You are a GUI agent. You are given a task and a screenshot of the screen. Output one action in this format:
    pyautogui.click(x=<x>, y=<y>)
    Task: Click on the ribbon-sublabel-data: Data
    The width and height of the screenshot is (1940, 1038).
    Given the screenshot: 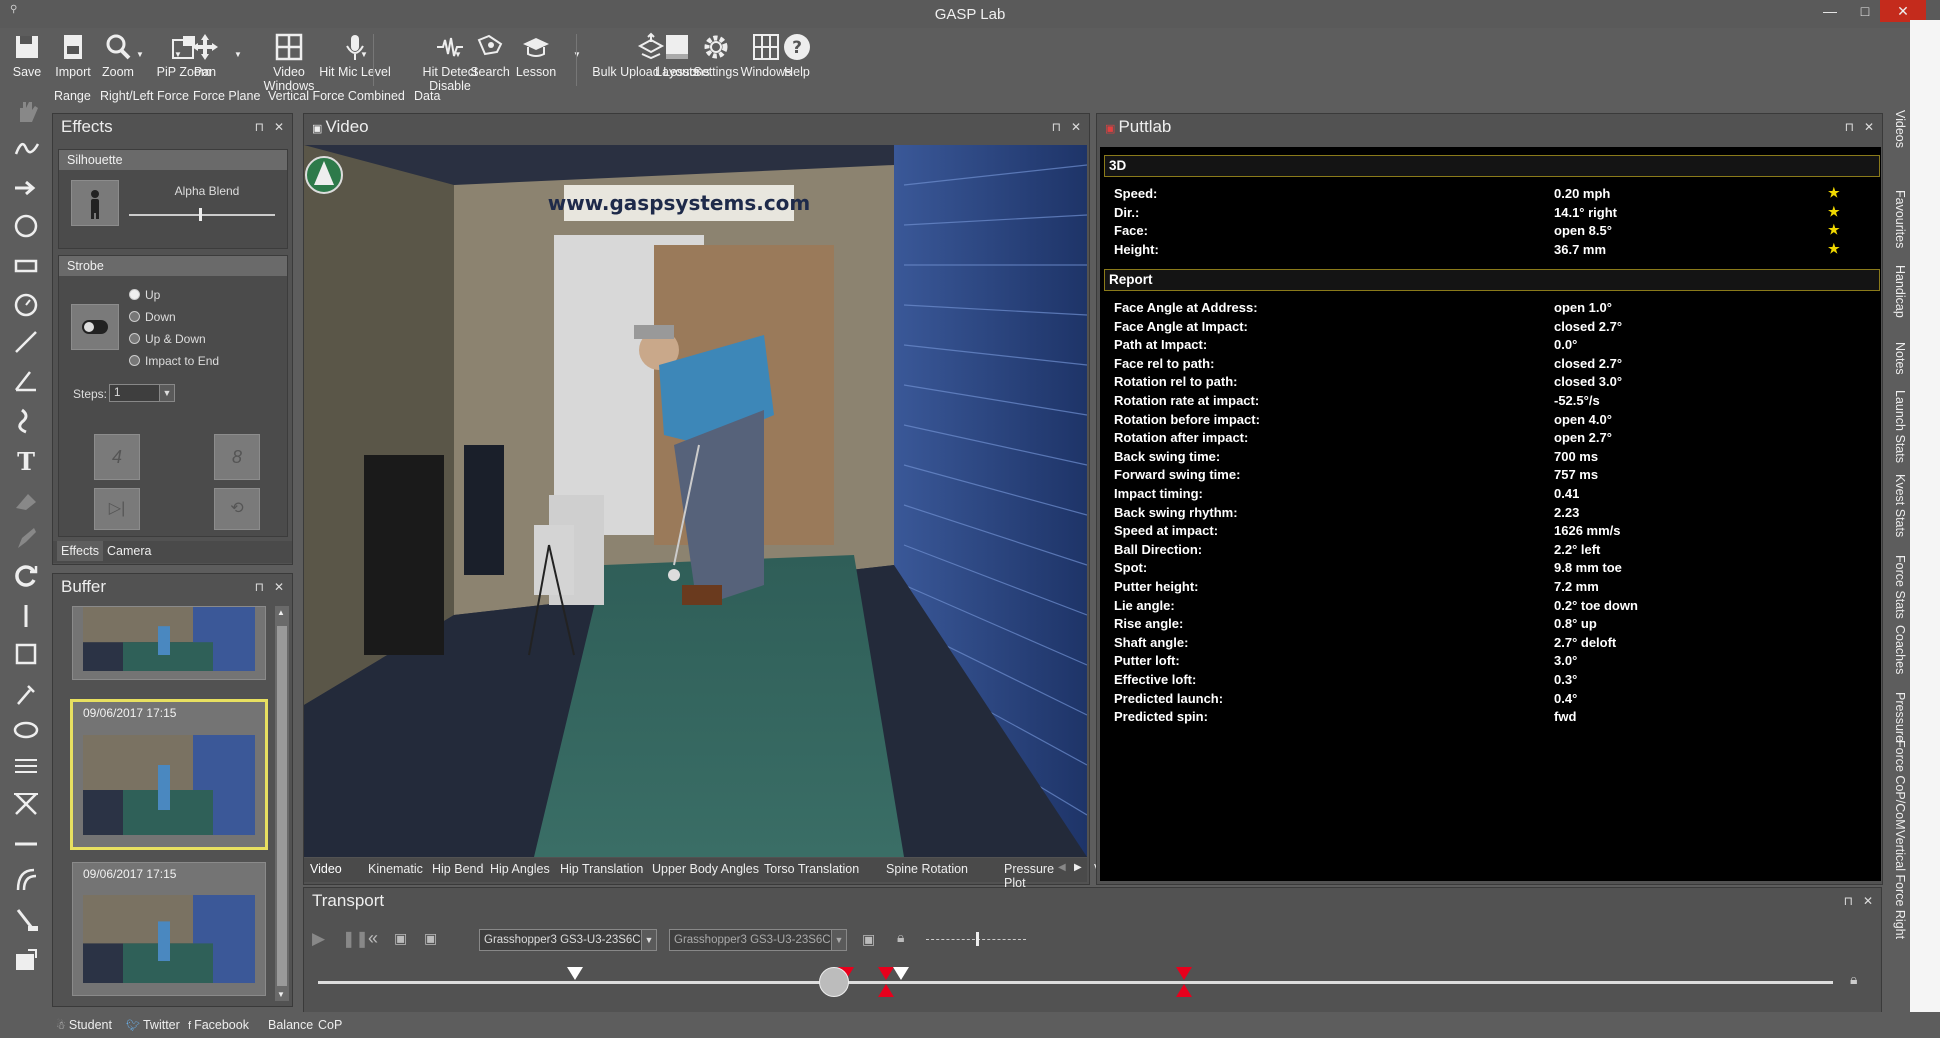 What is the action you would take?
    pyautogui.click(x=427, y=96)
    